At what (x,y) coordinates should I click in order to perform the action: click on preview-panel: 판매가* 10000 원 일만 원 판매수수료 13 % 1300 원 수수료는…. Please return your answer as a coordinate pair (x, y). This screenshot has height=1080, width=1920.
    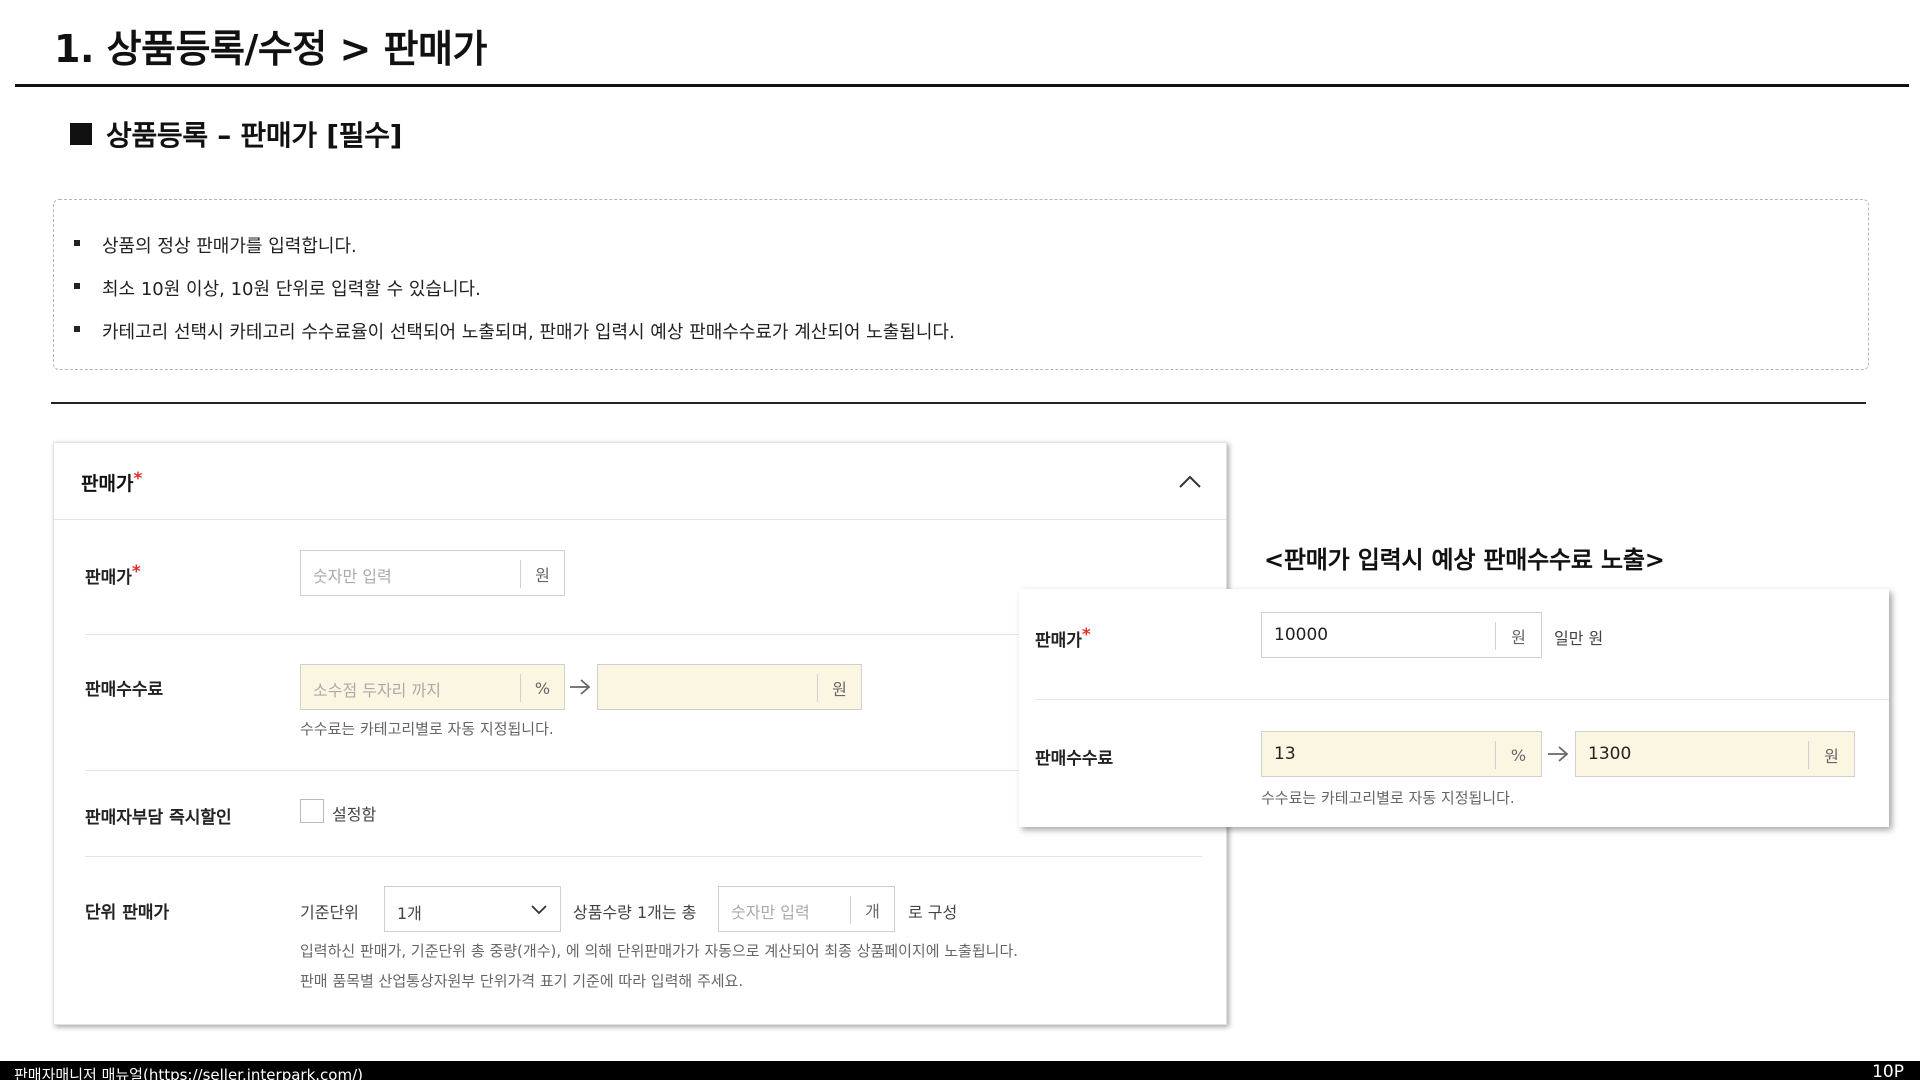
    Looking at the image, I should click on (1454, 708).